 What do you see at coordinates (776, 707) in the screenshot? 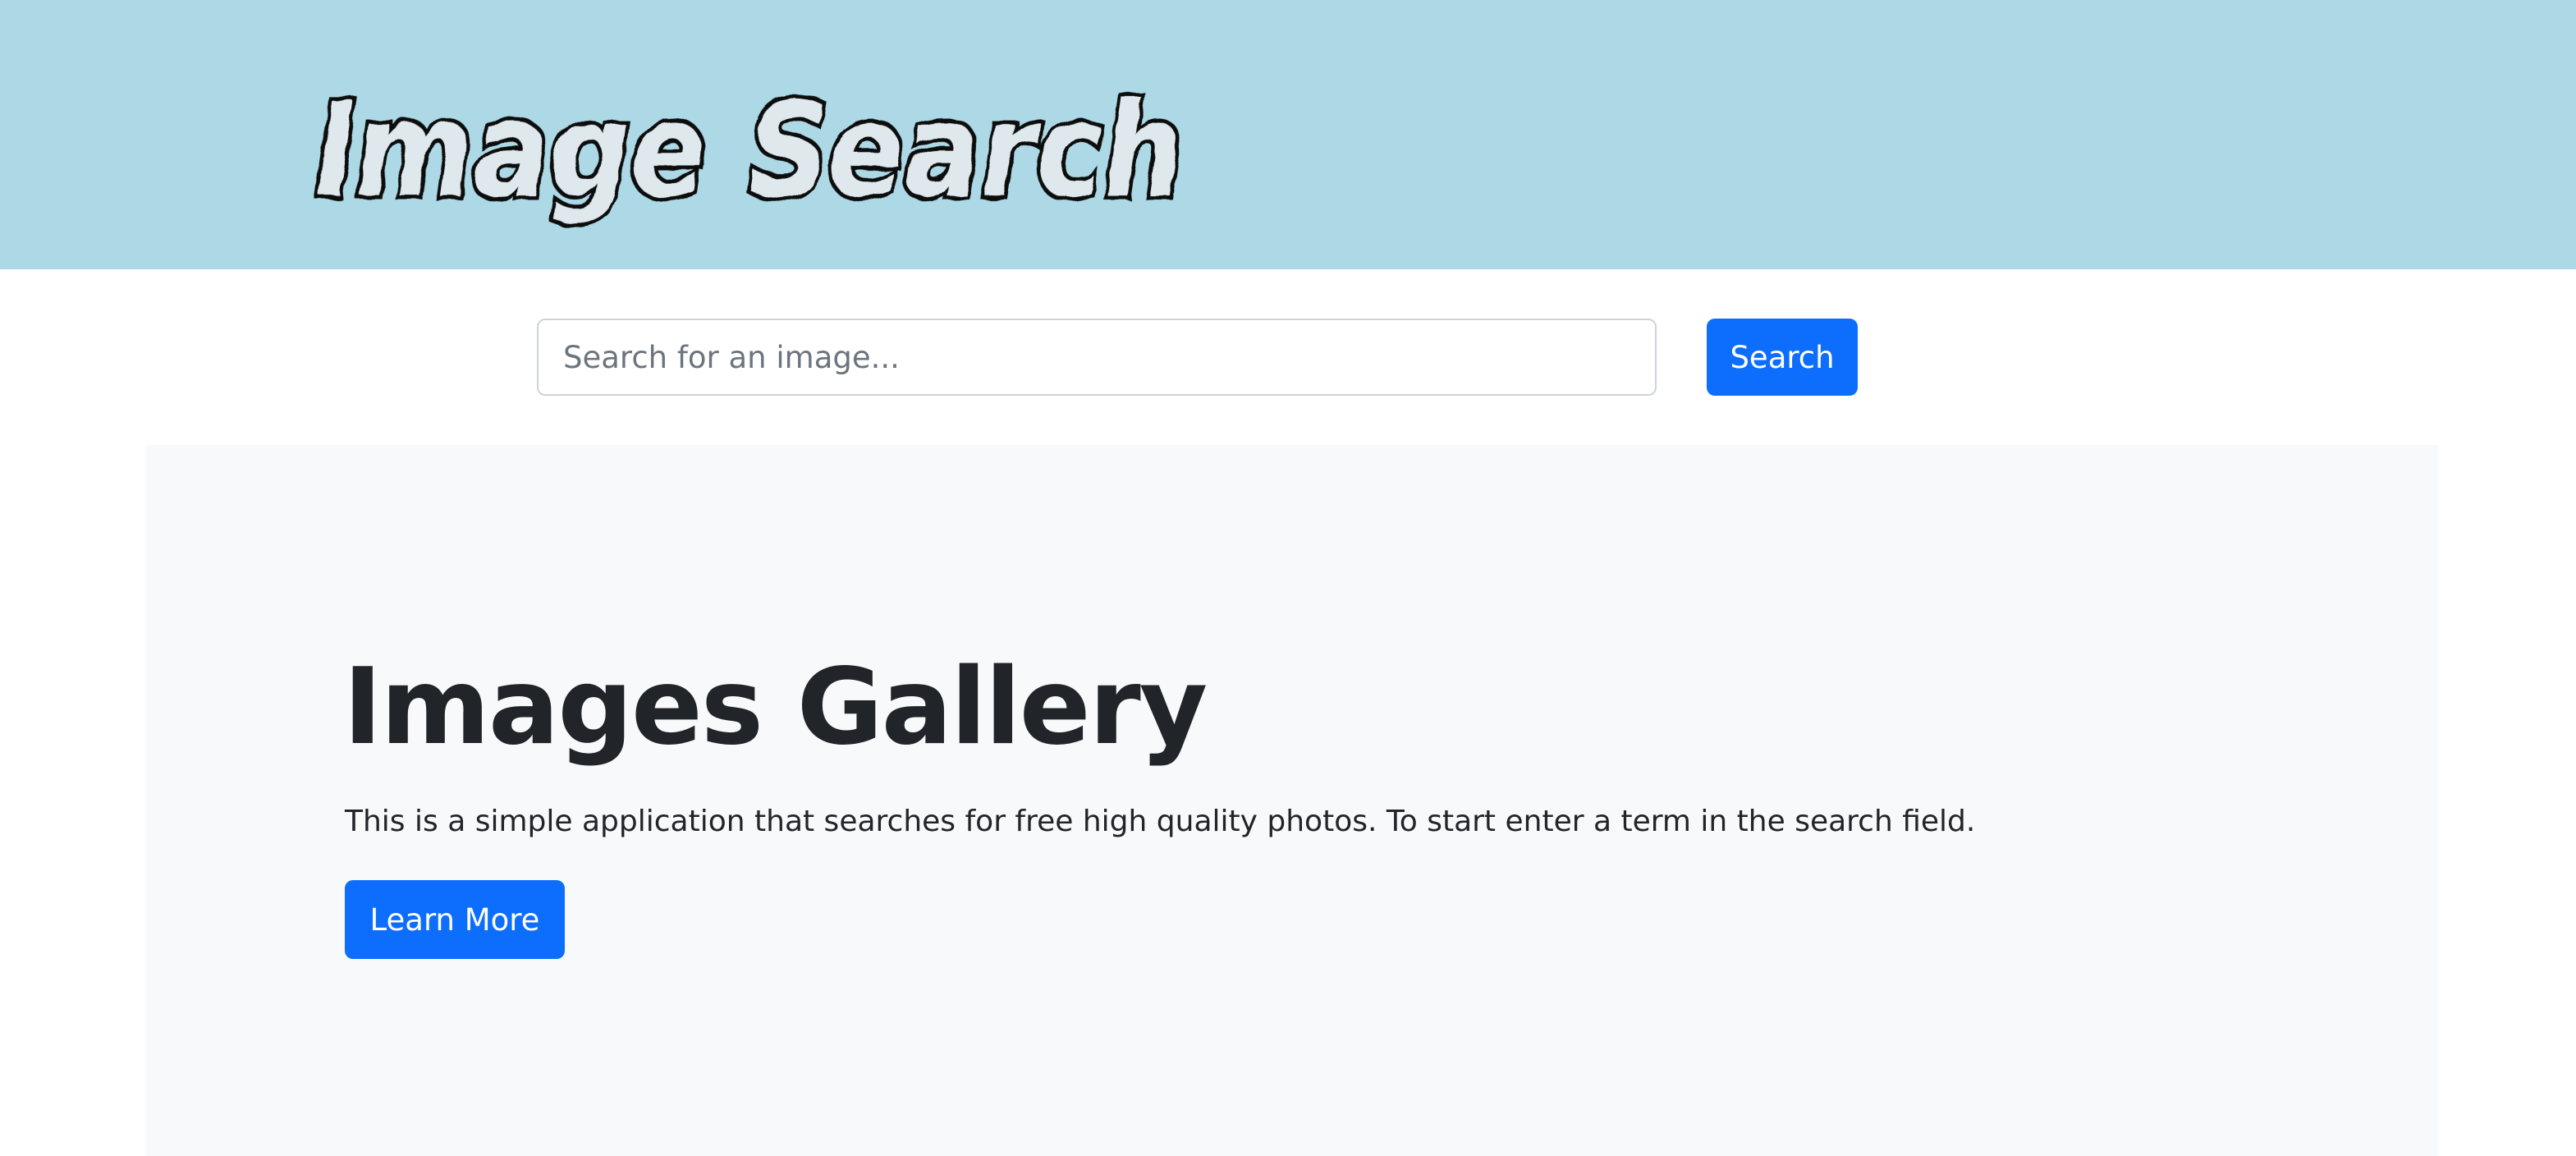
I see `page-title: Images Gallery` at bounding box center [776, 707].